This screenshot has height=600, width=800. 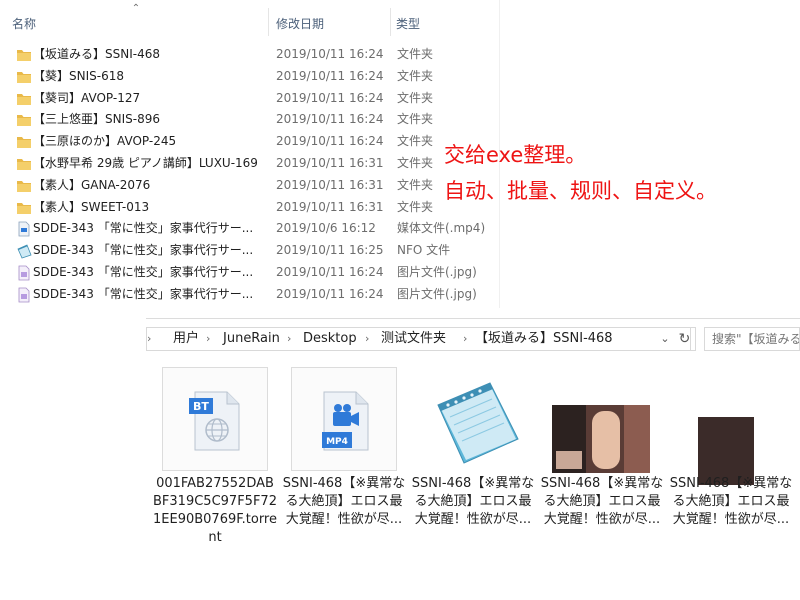 What do you see at coordinates (145, 163) in the screenshot?
I see `file-name: 【水野早希 29歳 ピアノ講師】LUXU-169` at bounding box center [145, 163].